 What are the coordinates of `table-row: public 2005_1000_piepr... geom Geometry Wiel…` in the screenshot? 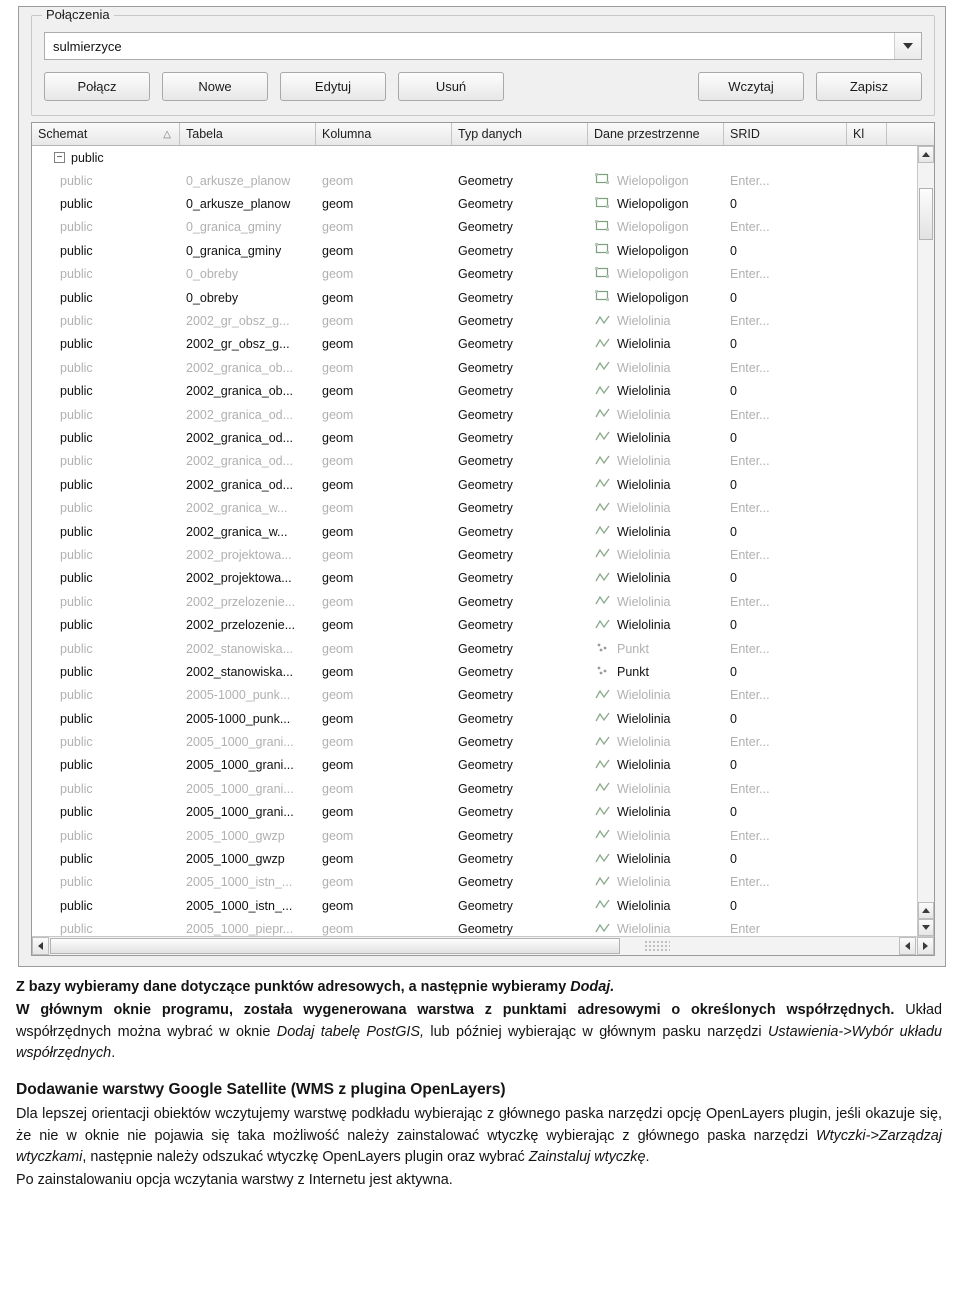 It's located at (483, 927).